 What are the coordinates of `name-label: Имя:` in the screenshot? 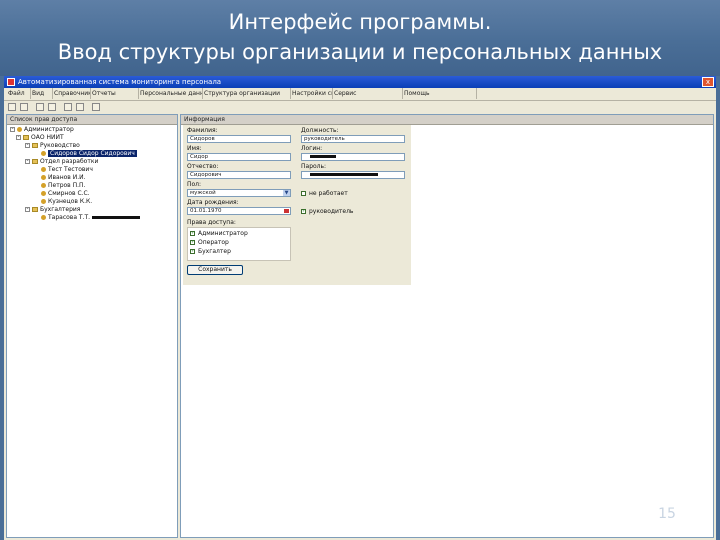 It's located at (194, 148).